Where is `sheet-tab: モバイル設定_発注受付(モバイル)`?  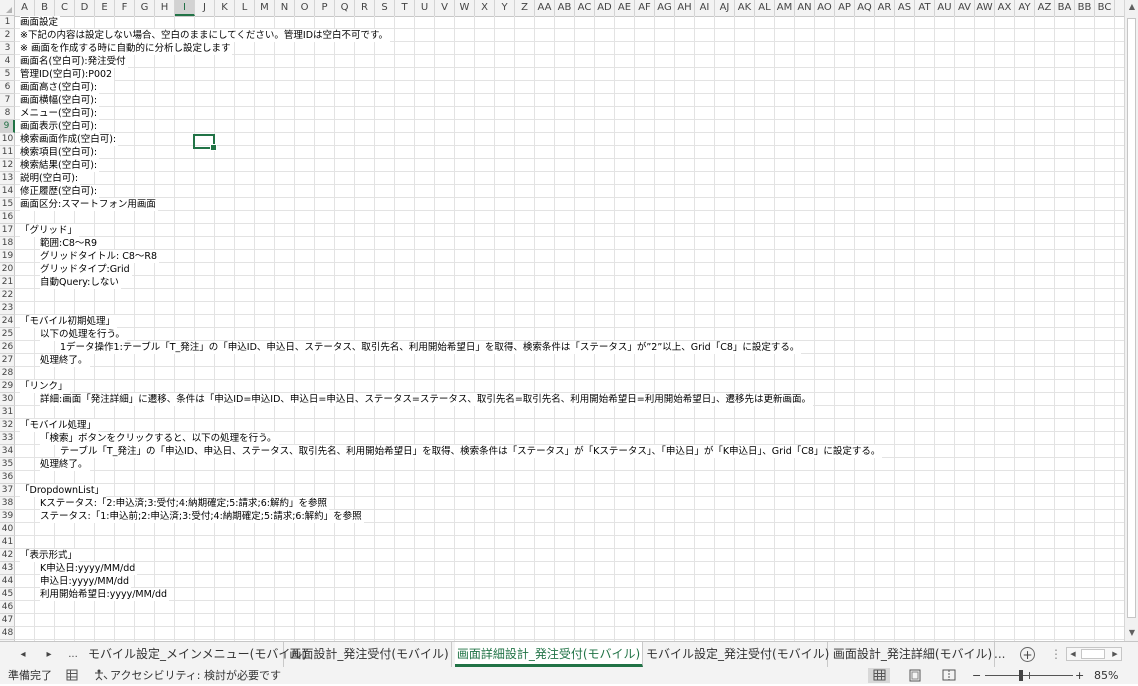
sheet-tab: モバイル設定_発注受付(モバイル) is located at coordinates (737, 654).